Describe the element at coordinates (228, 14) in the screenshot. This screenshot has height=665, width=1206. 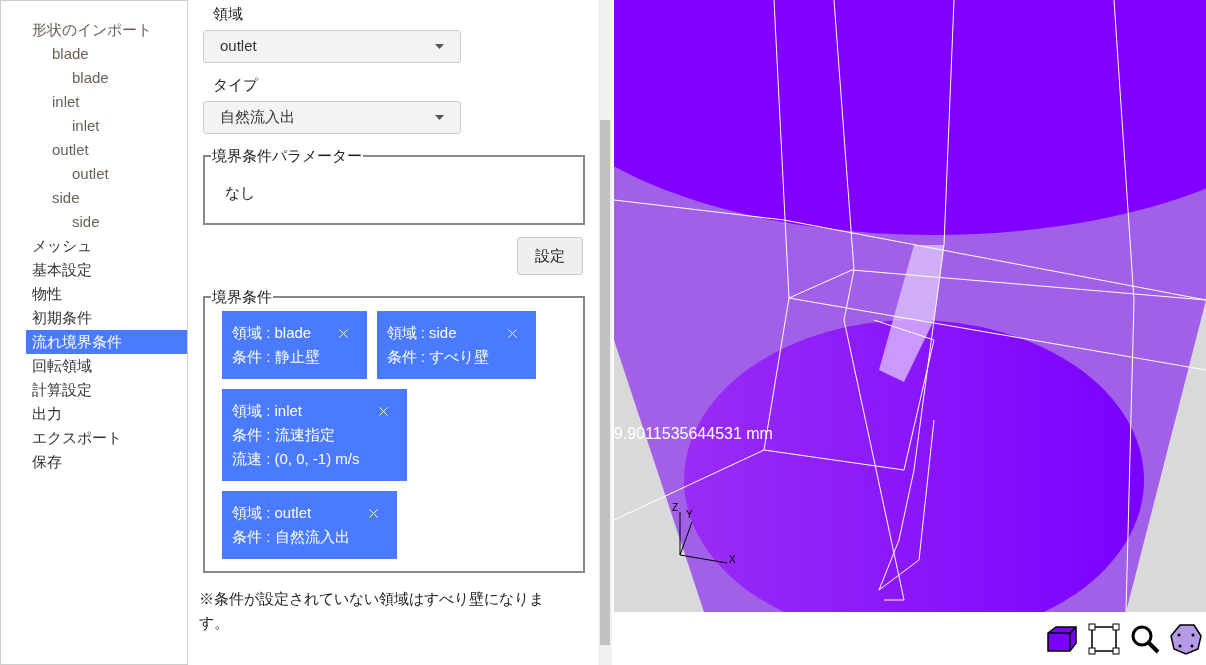
I see `field-label: 領域` at that location.